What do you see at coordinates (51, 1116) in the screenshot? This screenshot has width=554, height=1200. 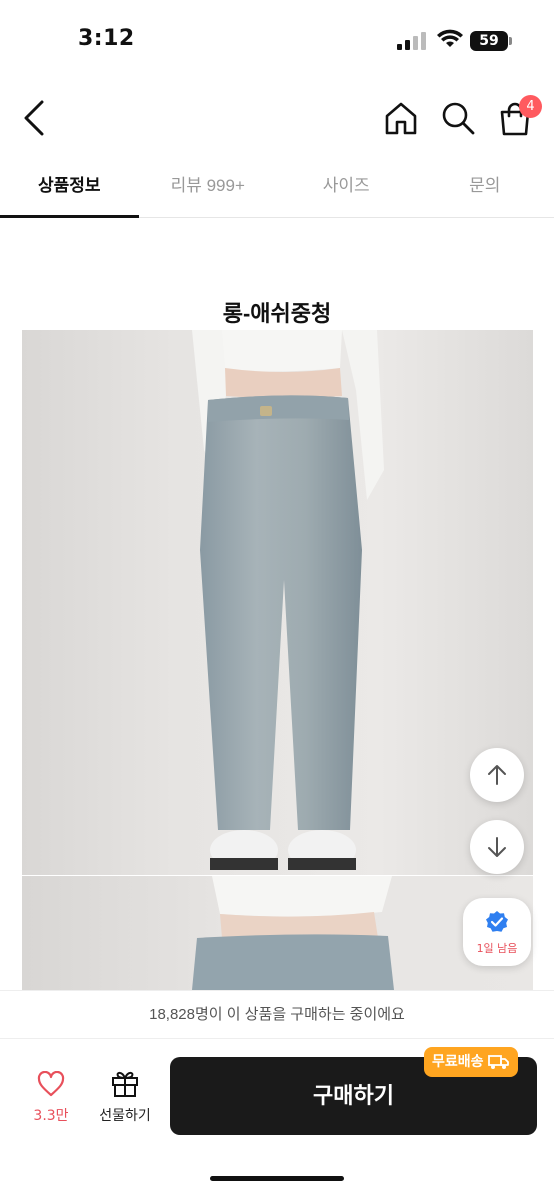 I see `like-count: 3.3만` at bounding box center [51, 1116].